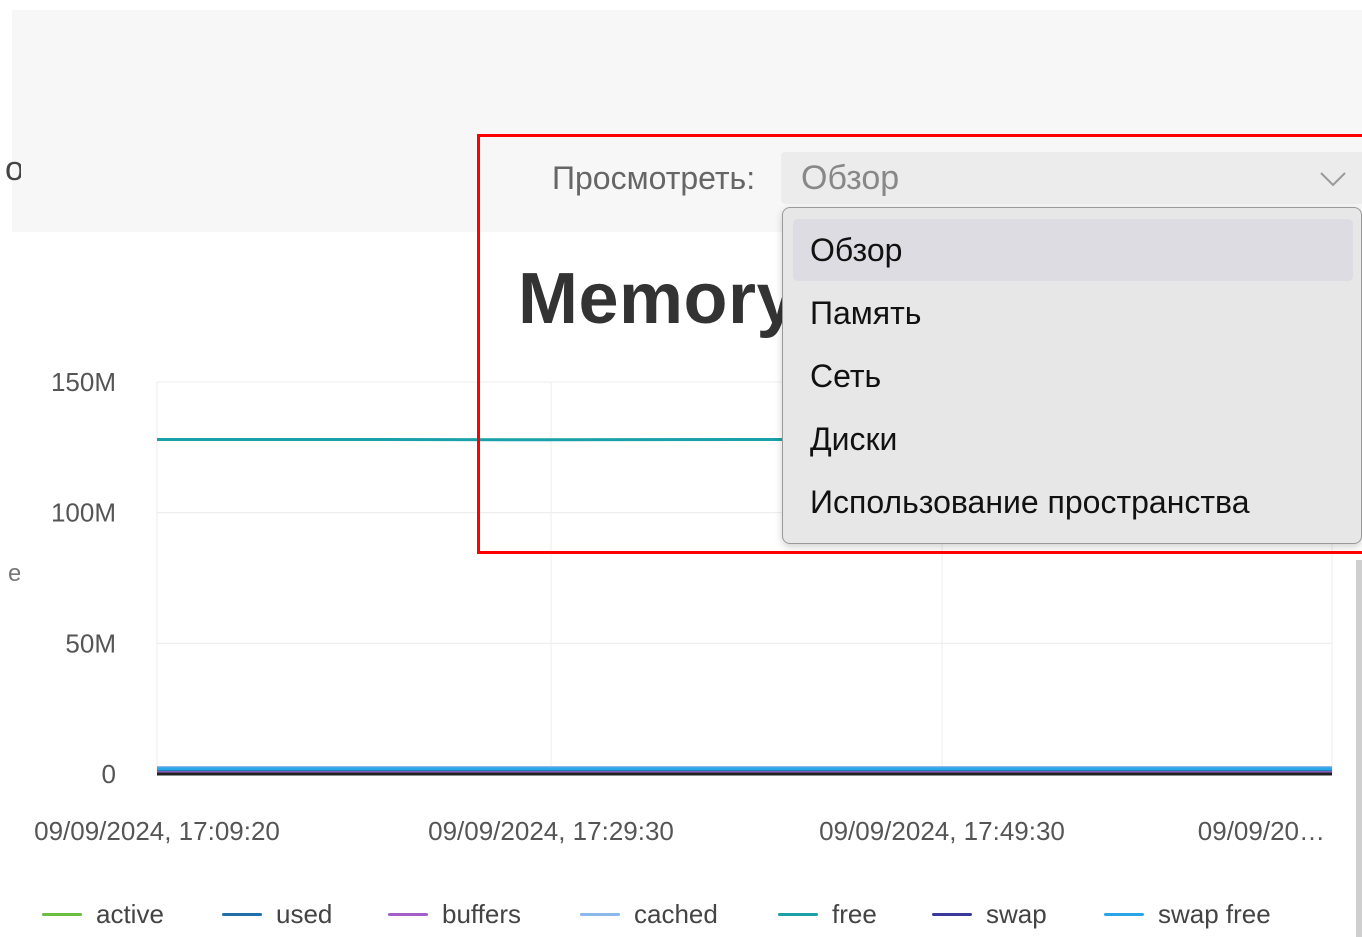 This screenshot has height=937, width=1362. Describe the element at coordinates (109, 774) in the screenshot. I see `y-tick-label: 0` at that location.